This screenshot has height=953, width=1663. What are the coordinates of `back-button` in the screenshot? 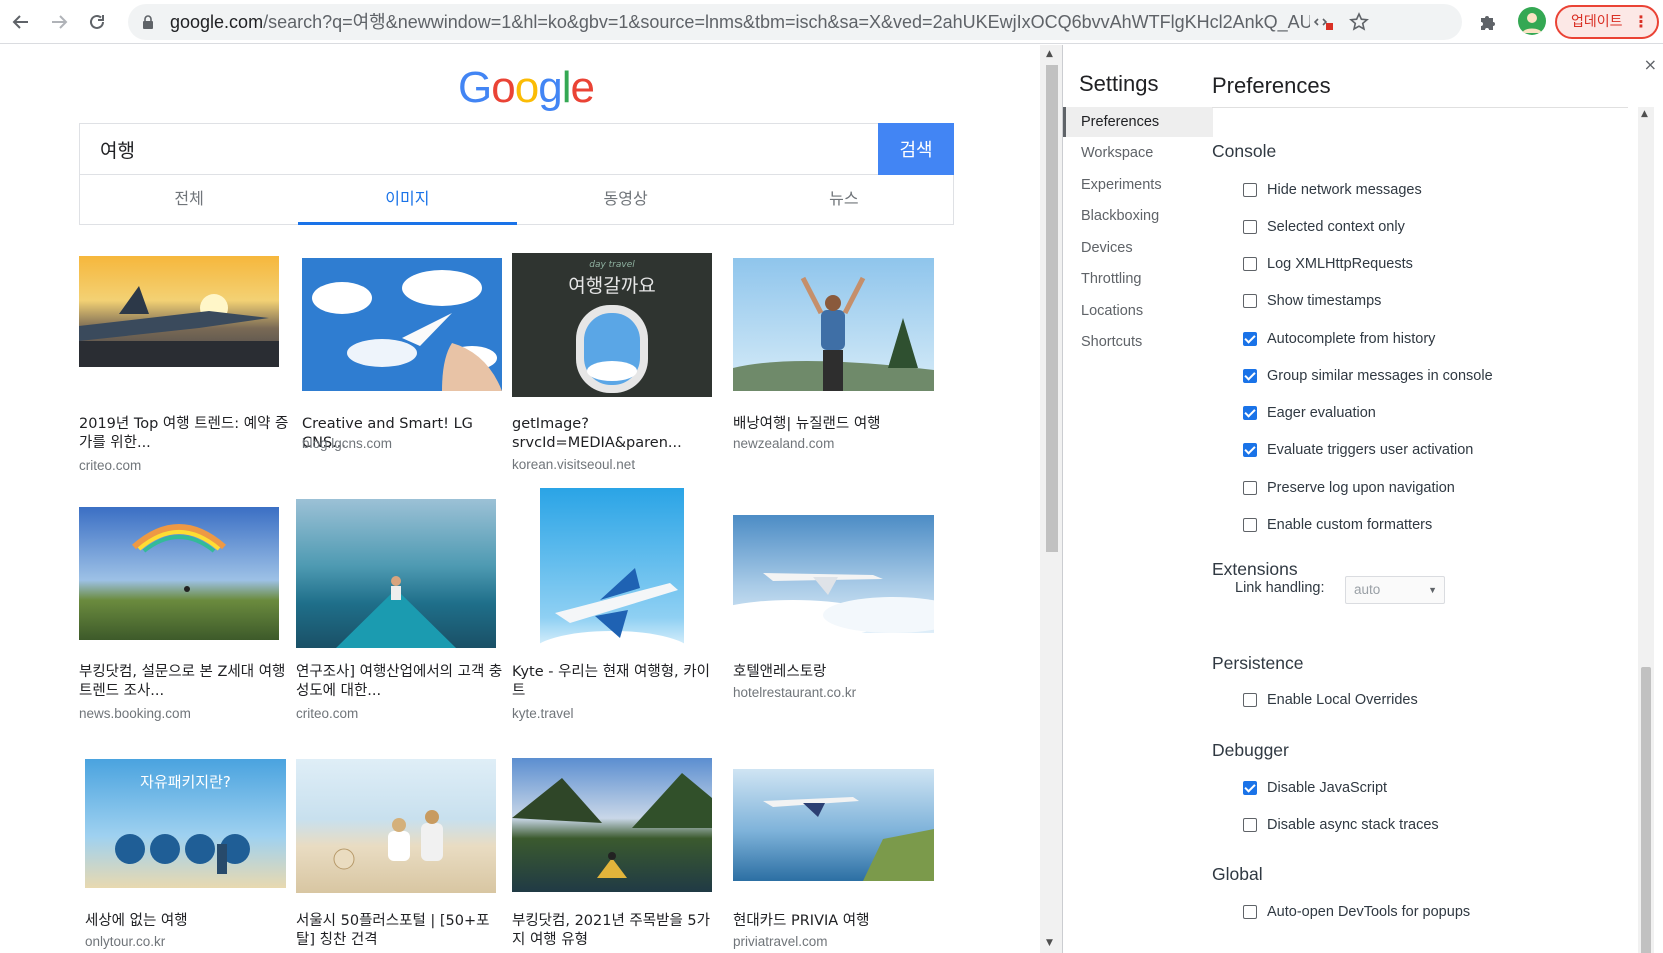 It's located at (21, 22).